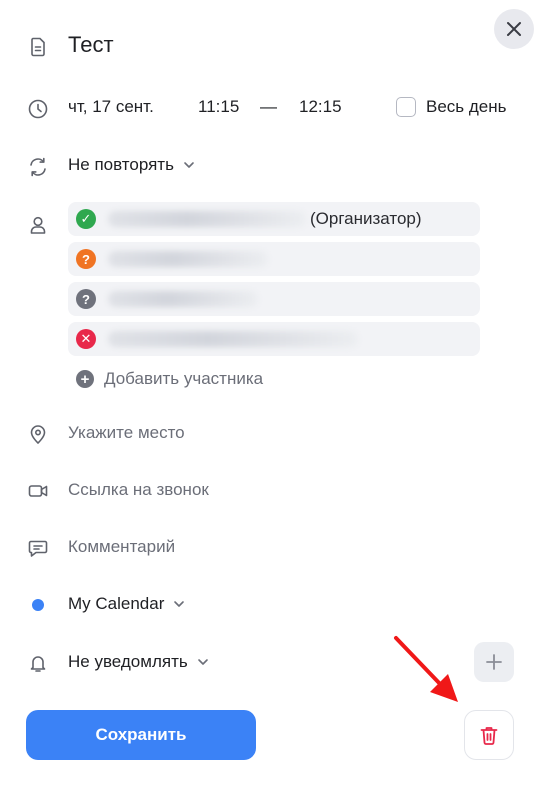 The height and width of the screenshot is (786, 545). What do you see at coordinates (38, 109) in the screenshot?
I see `clock-icon` at bounding box center [38, 109].